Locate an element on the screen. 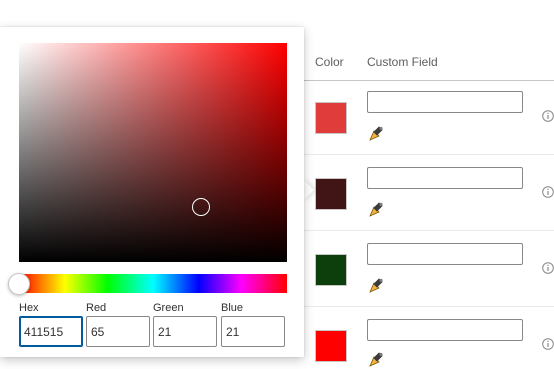  red-label: Red is located at coordinates (96, 308).